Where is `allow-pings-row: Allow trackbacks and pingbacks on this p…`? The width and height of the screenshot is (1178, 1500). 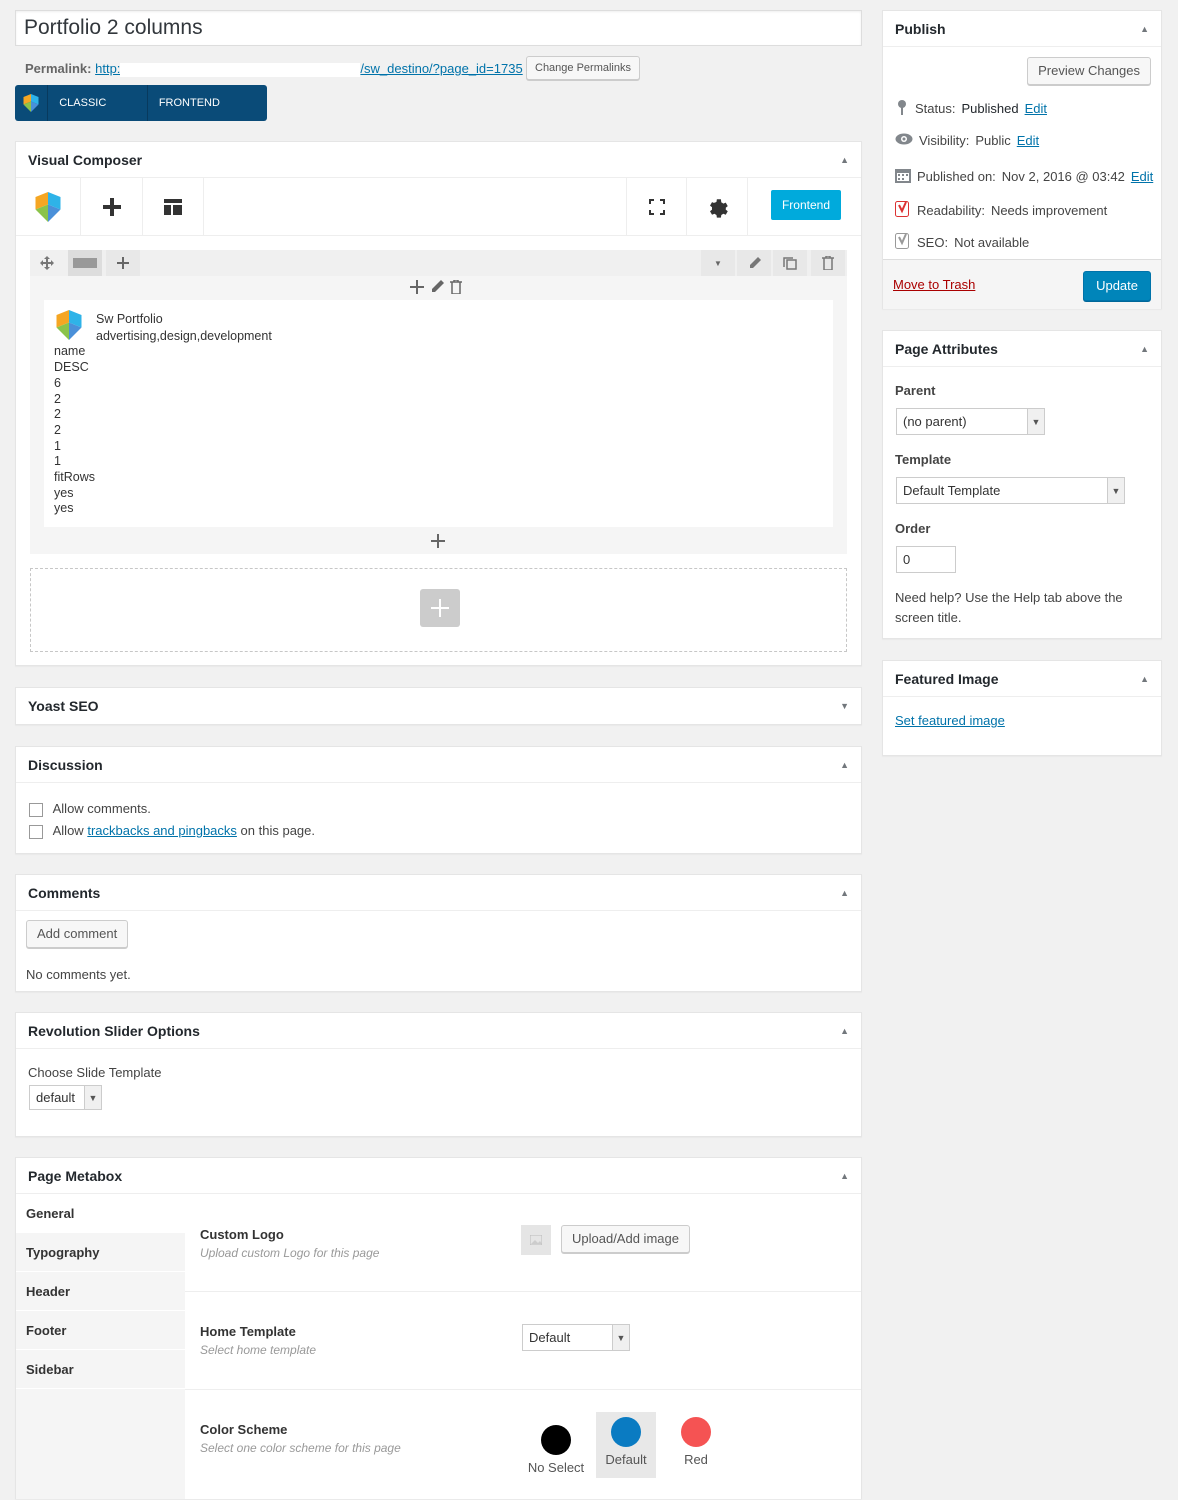 allow-pings-row: Allow trackbacks and pingbacks on this p… is located at coordinates (172, 831).